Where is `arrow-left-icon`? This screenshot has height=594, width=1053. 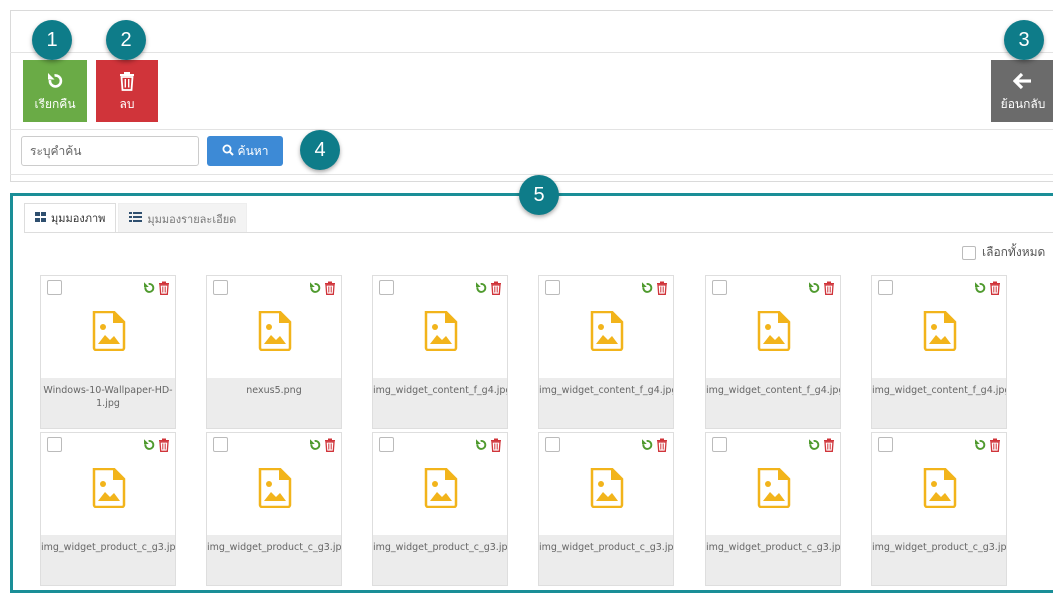
arrow-left-icon is located at coordinates (1023, 81).